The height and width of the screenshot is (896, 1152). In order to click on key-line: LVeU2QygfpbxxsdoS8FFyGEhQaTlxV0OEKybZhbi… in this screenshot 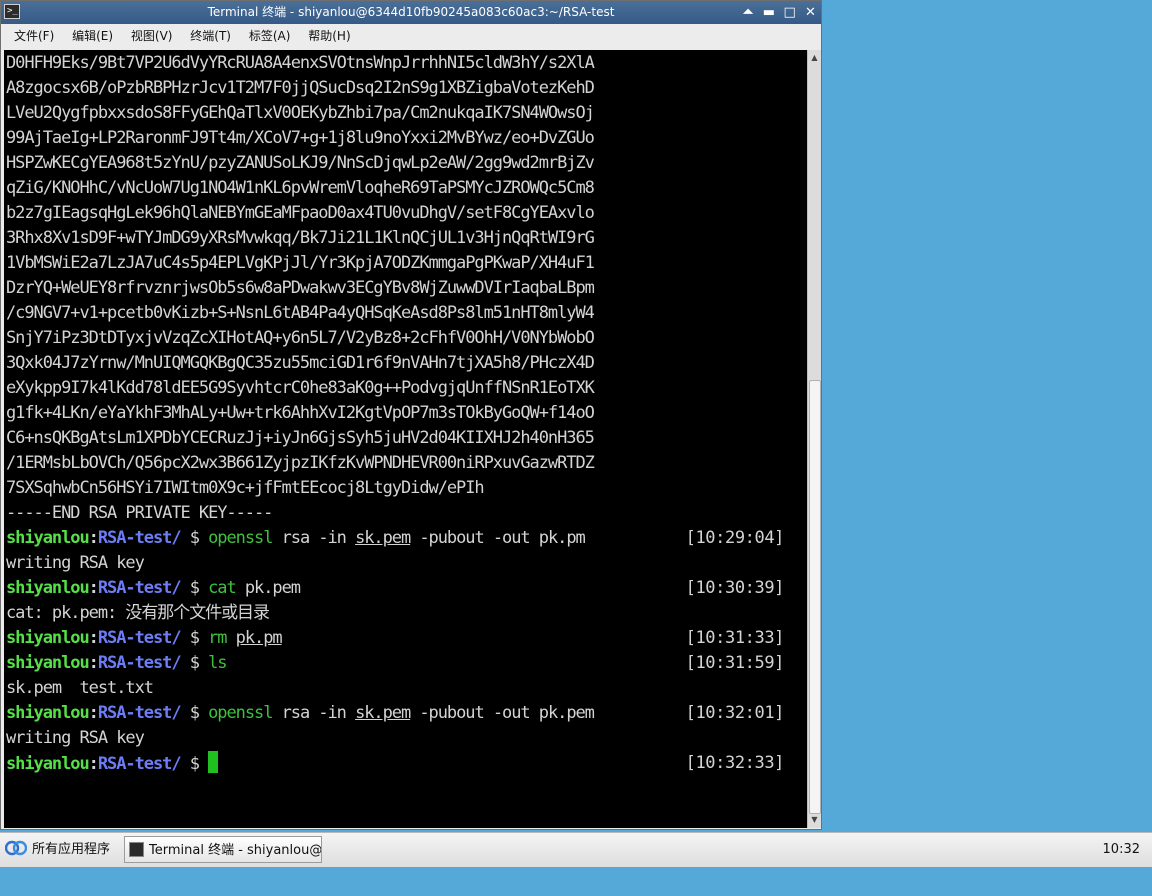, I will do `click(300, 113)`.